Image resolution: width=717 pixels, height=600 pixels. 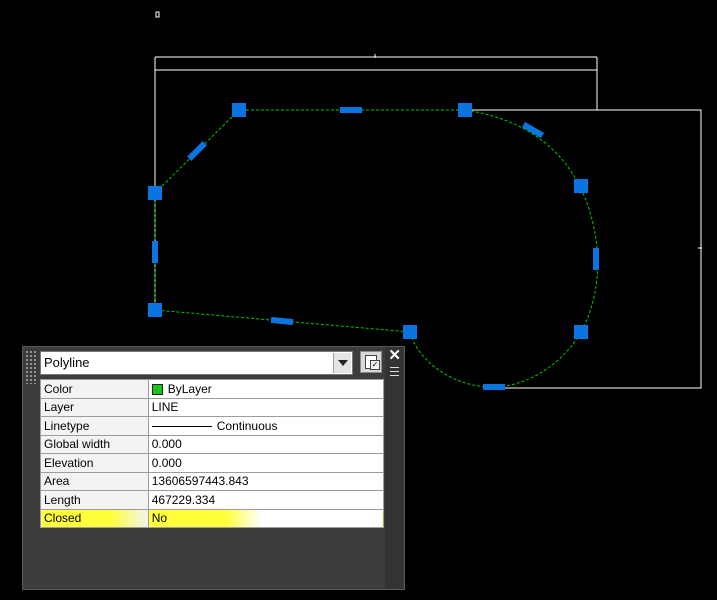 I want to click on property-row-layer: Layer LINE, so click(x=212, y=407).